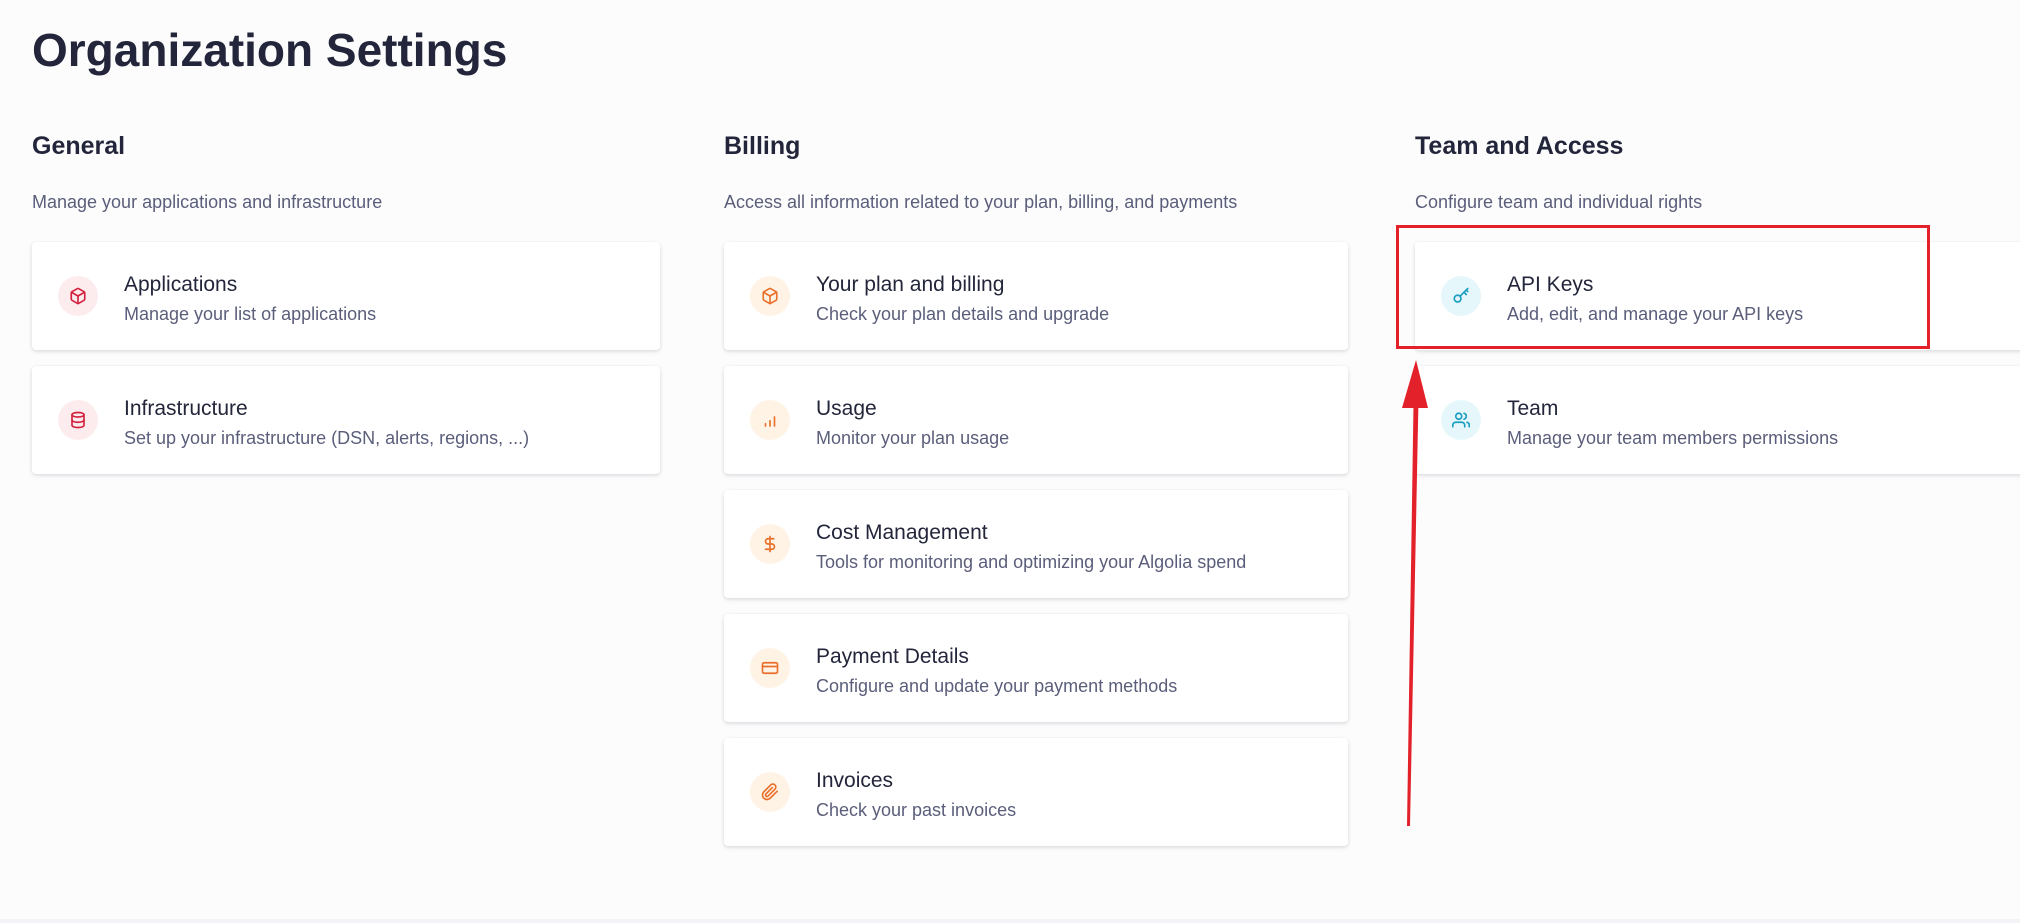  Describe the element at coordinates (1655, 314) in the screenshot. I see `card-description: Add, edit, and manage your API keys` at that location.